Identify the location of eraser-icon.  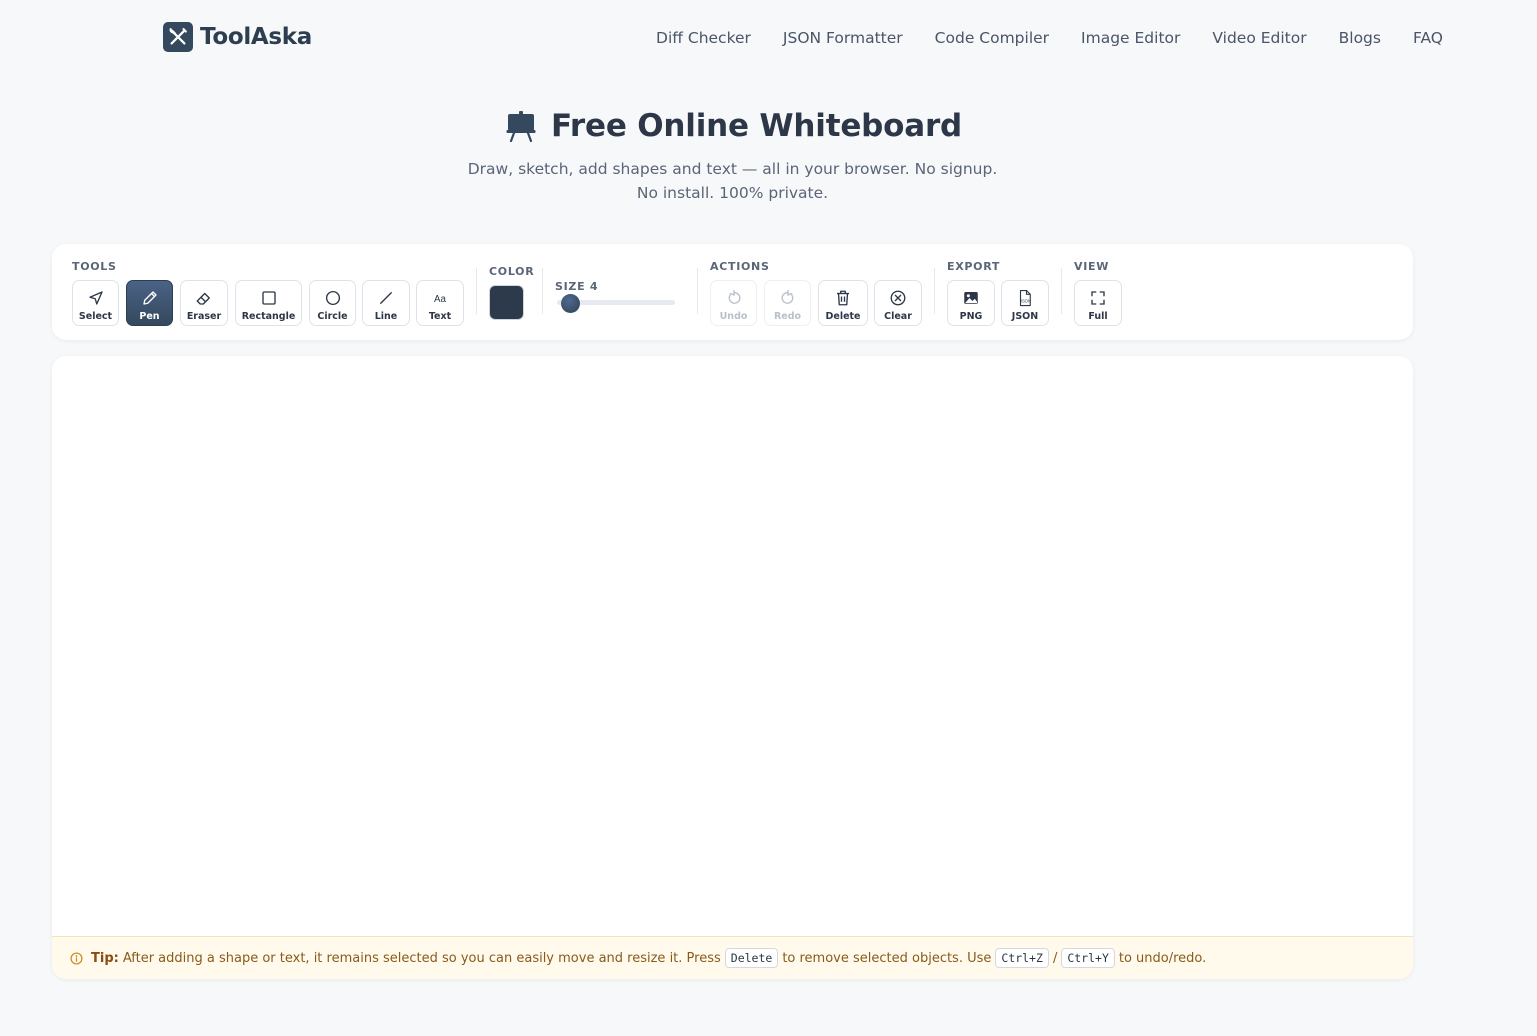
(203, 298).